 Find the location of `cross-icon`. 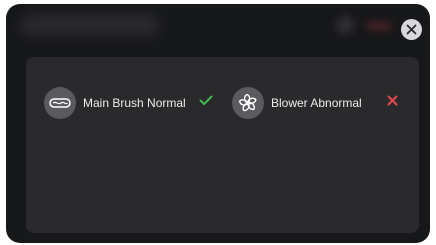

cross-icon is located at coordinates (392, 100).